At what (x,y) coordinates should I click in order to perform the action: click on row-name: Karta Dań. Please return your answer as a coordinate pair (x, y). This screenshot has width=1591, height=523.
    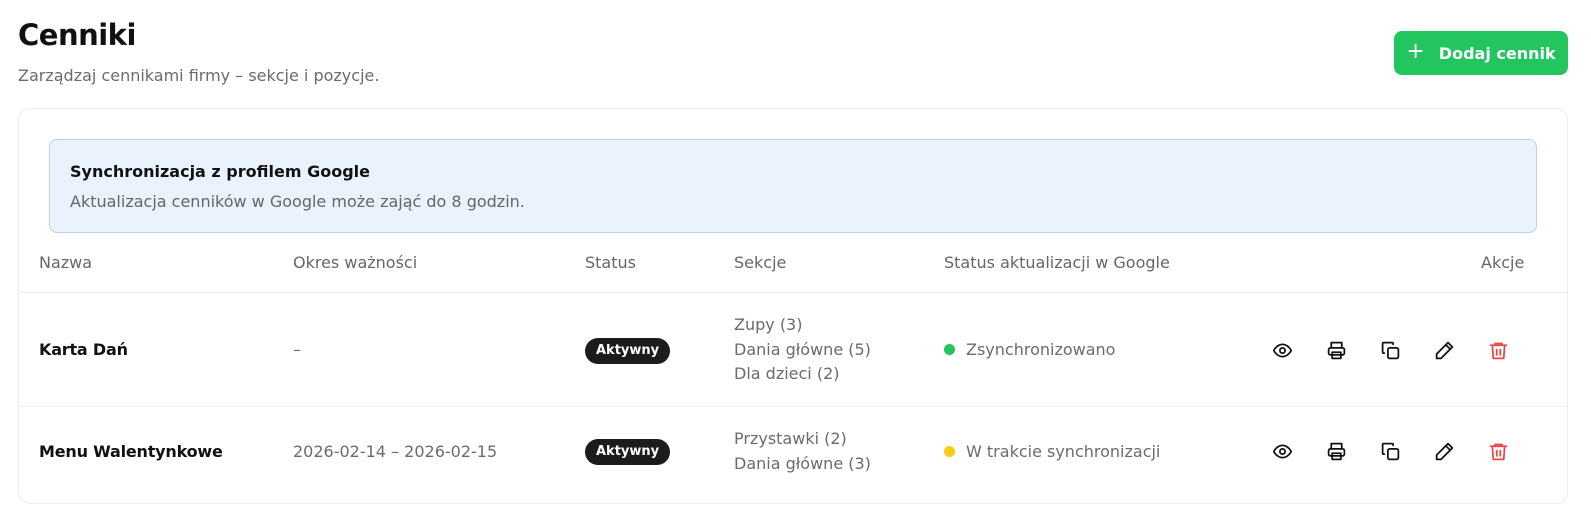
    Looking at the image, I should click on (83, 349).